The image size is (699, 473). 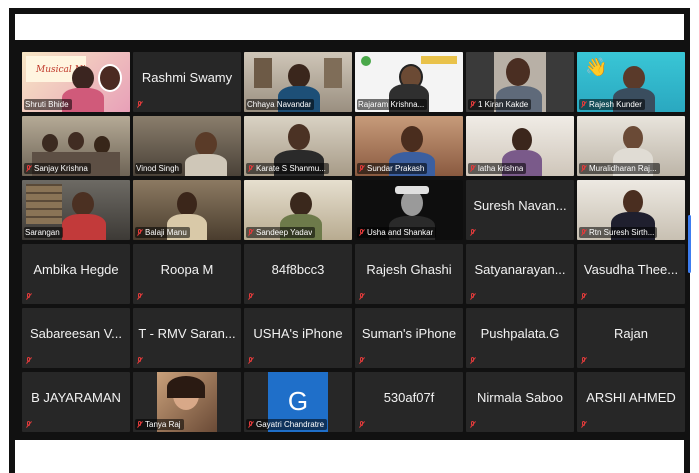 What do you see at coordinates (409, 210) in the screenshot?
I see `participant-tile: Usha and Shankar` at bounding box center [409, 210].